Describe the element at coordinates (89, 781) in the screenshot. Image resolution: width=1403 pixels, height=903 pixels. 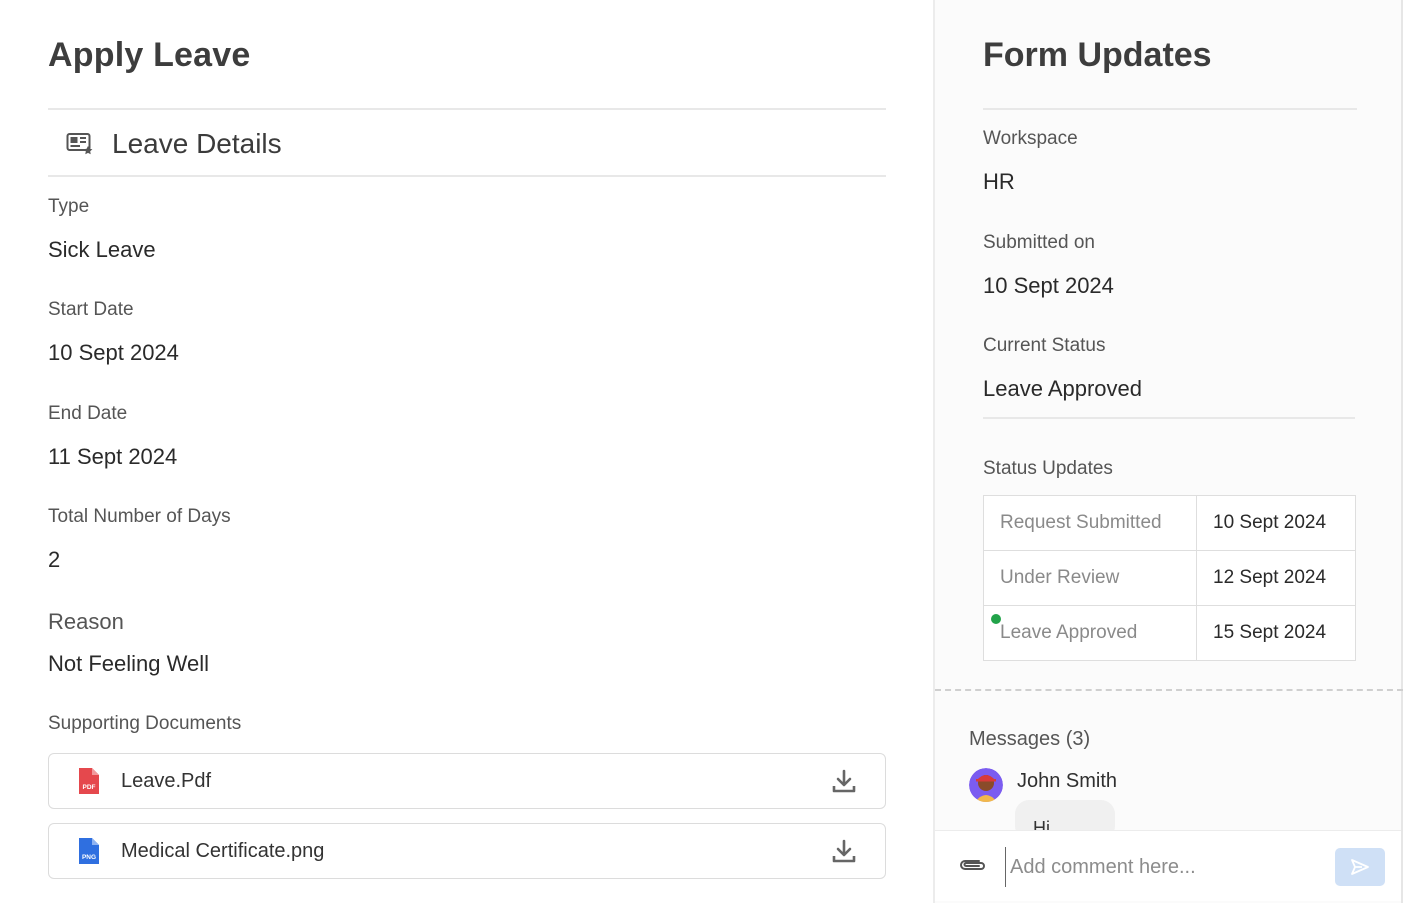
I see `pdf-file-icon: PDF` at that location.